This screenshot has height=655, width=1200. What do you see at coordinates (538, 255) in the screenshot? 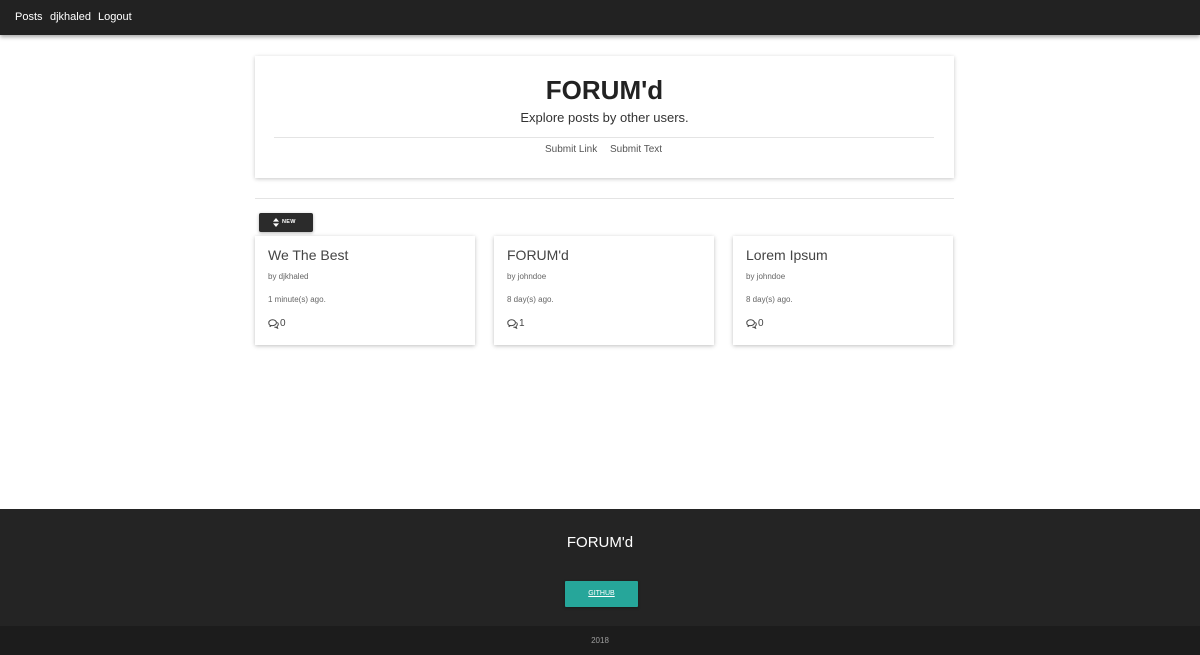
I see `post-title: FORUM'd` at bounding box center [538, 255].